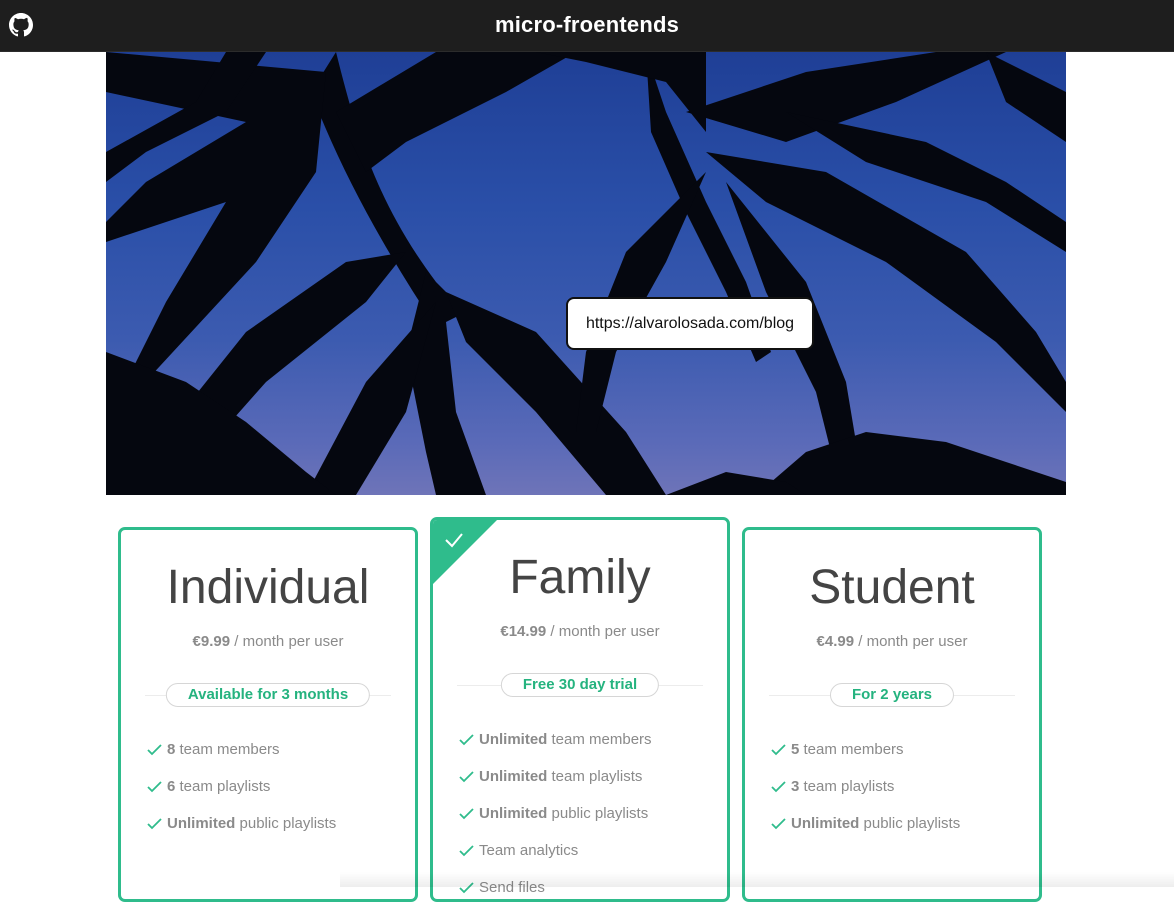 The width and height of the screenshot is (1174, 902). Describe the element at coordinates (892, 695) in the screenshot. I see `plan-badge: For 2 years` at that location.